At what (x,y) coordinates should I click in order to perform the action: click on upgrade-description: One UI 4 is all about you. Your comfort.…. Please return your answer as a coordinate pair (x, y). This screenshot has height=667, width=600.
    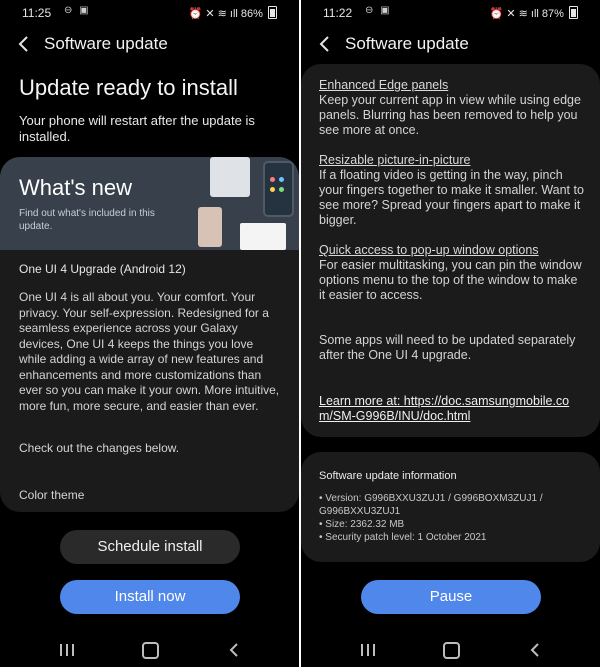
    Looking at the image, I should click on (149, 351).